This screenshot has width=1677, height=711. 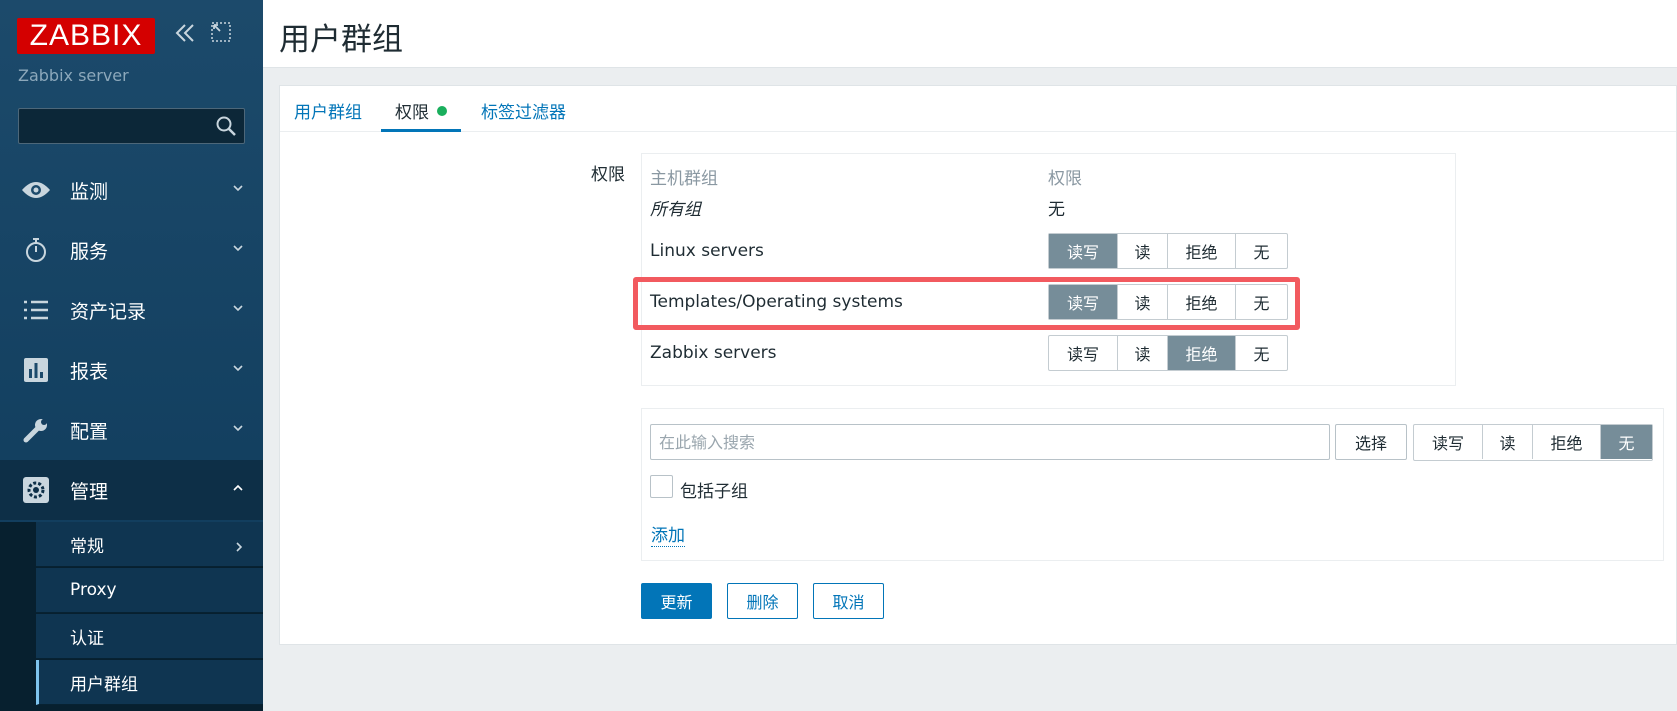 I want to click on menu-label: 监测, so click(x=89, y=191).